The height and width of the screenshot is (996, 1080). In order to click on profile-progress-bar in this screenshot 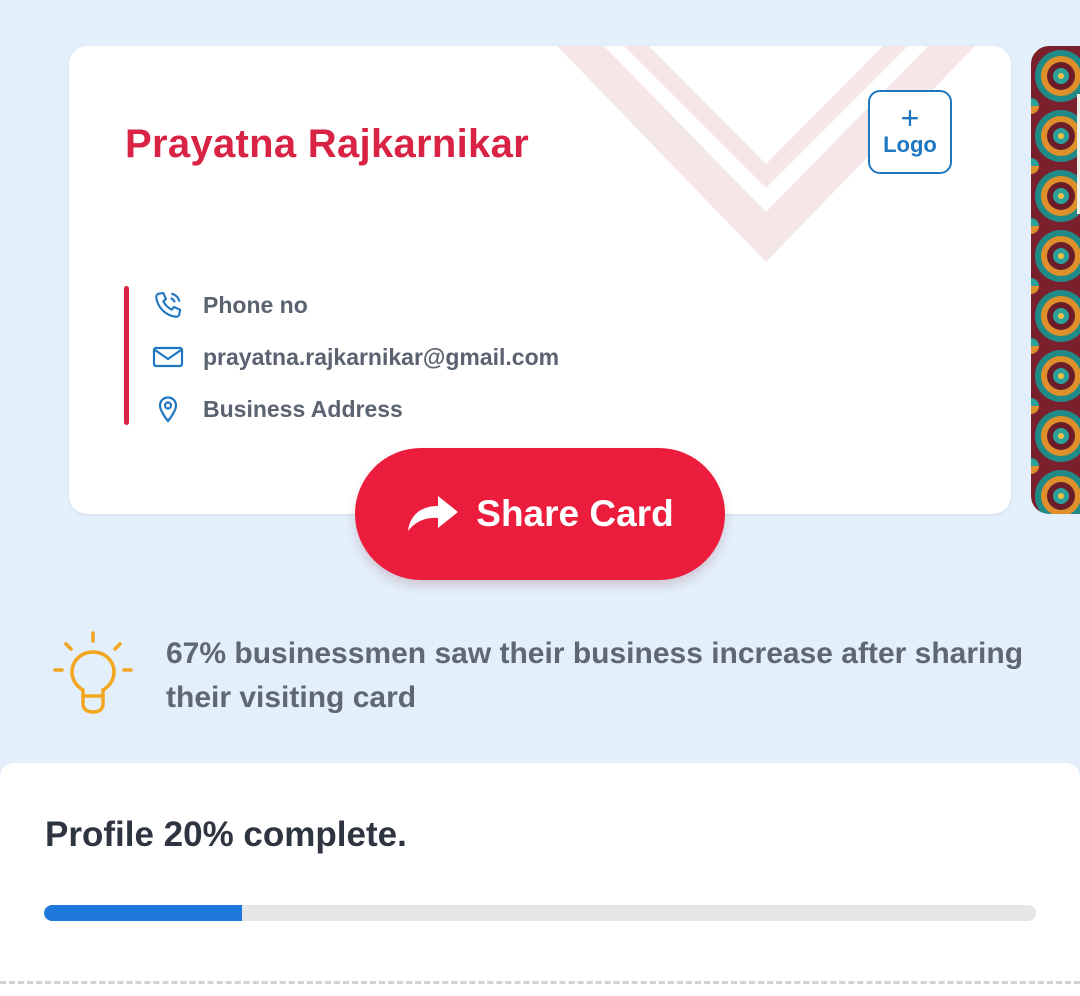, I will do `click(540, 913)`.